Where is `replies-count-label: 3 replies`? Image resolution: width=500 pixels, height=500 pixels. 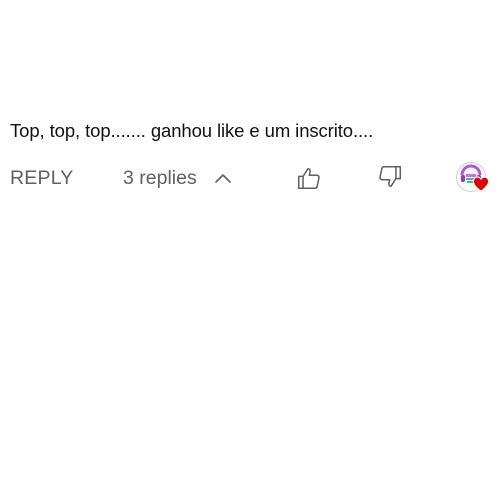
replies-count-label: 3 replies is located at coordinates (160, 178).